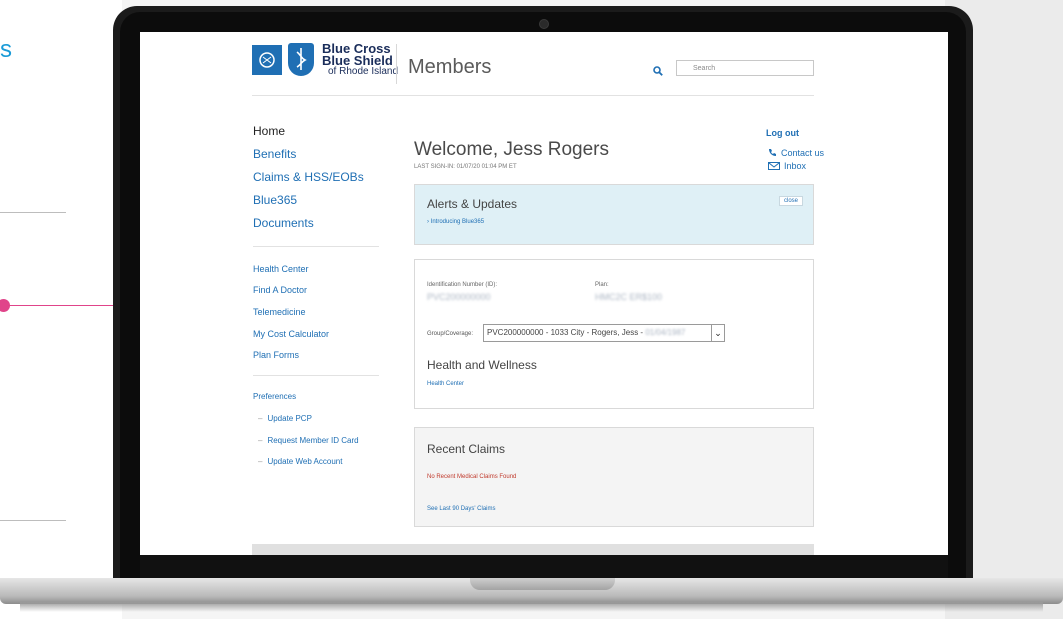 The height and width of the screenshot is (619, 1063). I want to click on pref-label: Update PCP, so click(289, 418).